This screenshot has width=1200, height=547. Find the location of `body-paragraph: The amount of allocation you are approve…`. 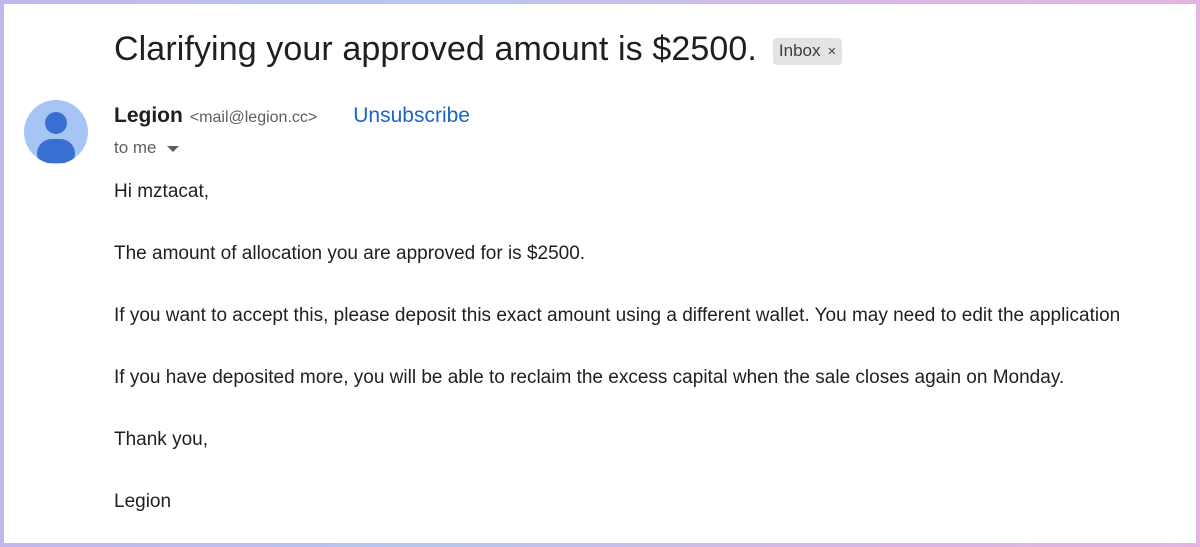

body-paragraph: The amount of allocation you are approve… is located at coordinates (350, 253).